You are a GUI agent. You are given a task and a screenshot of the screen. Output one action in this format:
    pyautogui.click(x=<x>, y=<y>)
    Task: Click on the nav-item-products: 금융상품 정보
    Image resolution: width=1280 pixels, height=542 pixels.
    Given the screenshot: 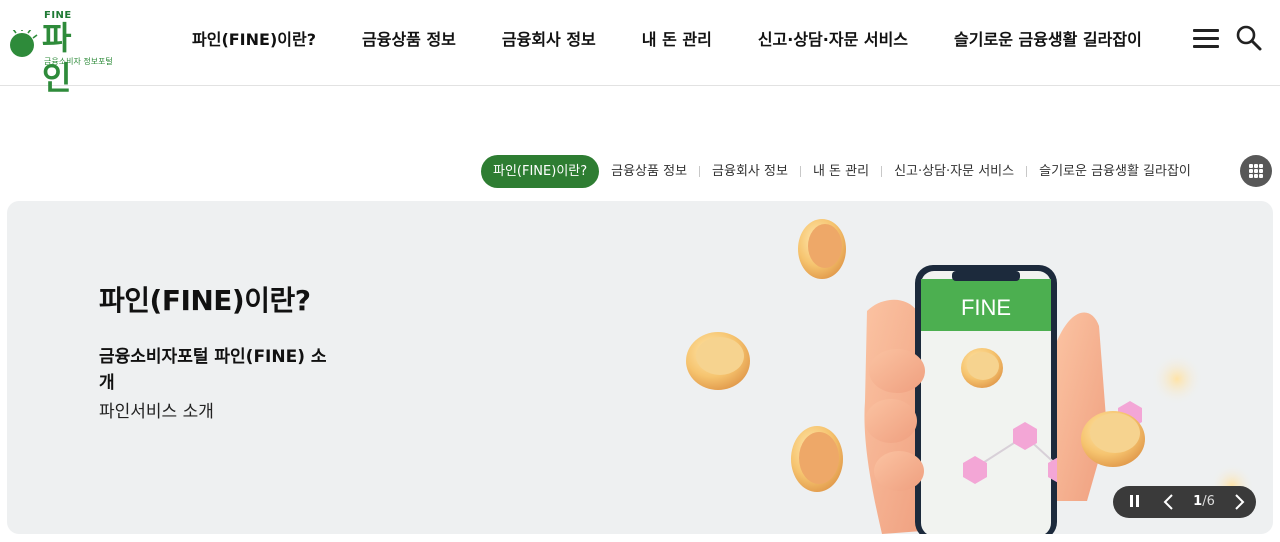 What is the action you would take?
    pyautogui.click(x=409, y=40)
    